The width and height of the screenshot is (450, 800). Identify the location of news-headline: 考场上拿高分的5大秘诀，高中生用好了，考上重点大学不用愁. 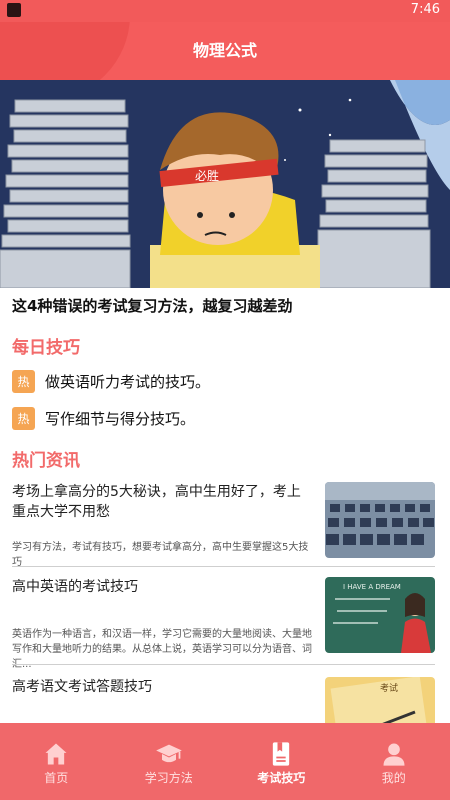
(156, 502).